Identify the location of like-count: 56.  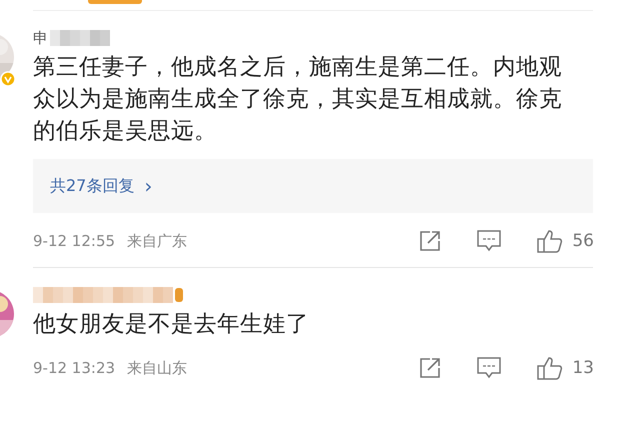
(583, 241).